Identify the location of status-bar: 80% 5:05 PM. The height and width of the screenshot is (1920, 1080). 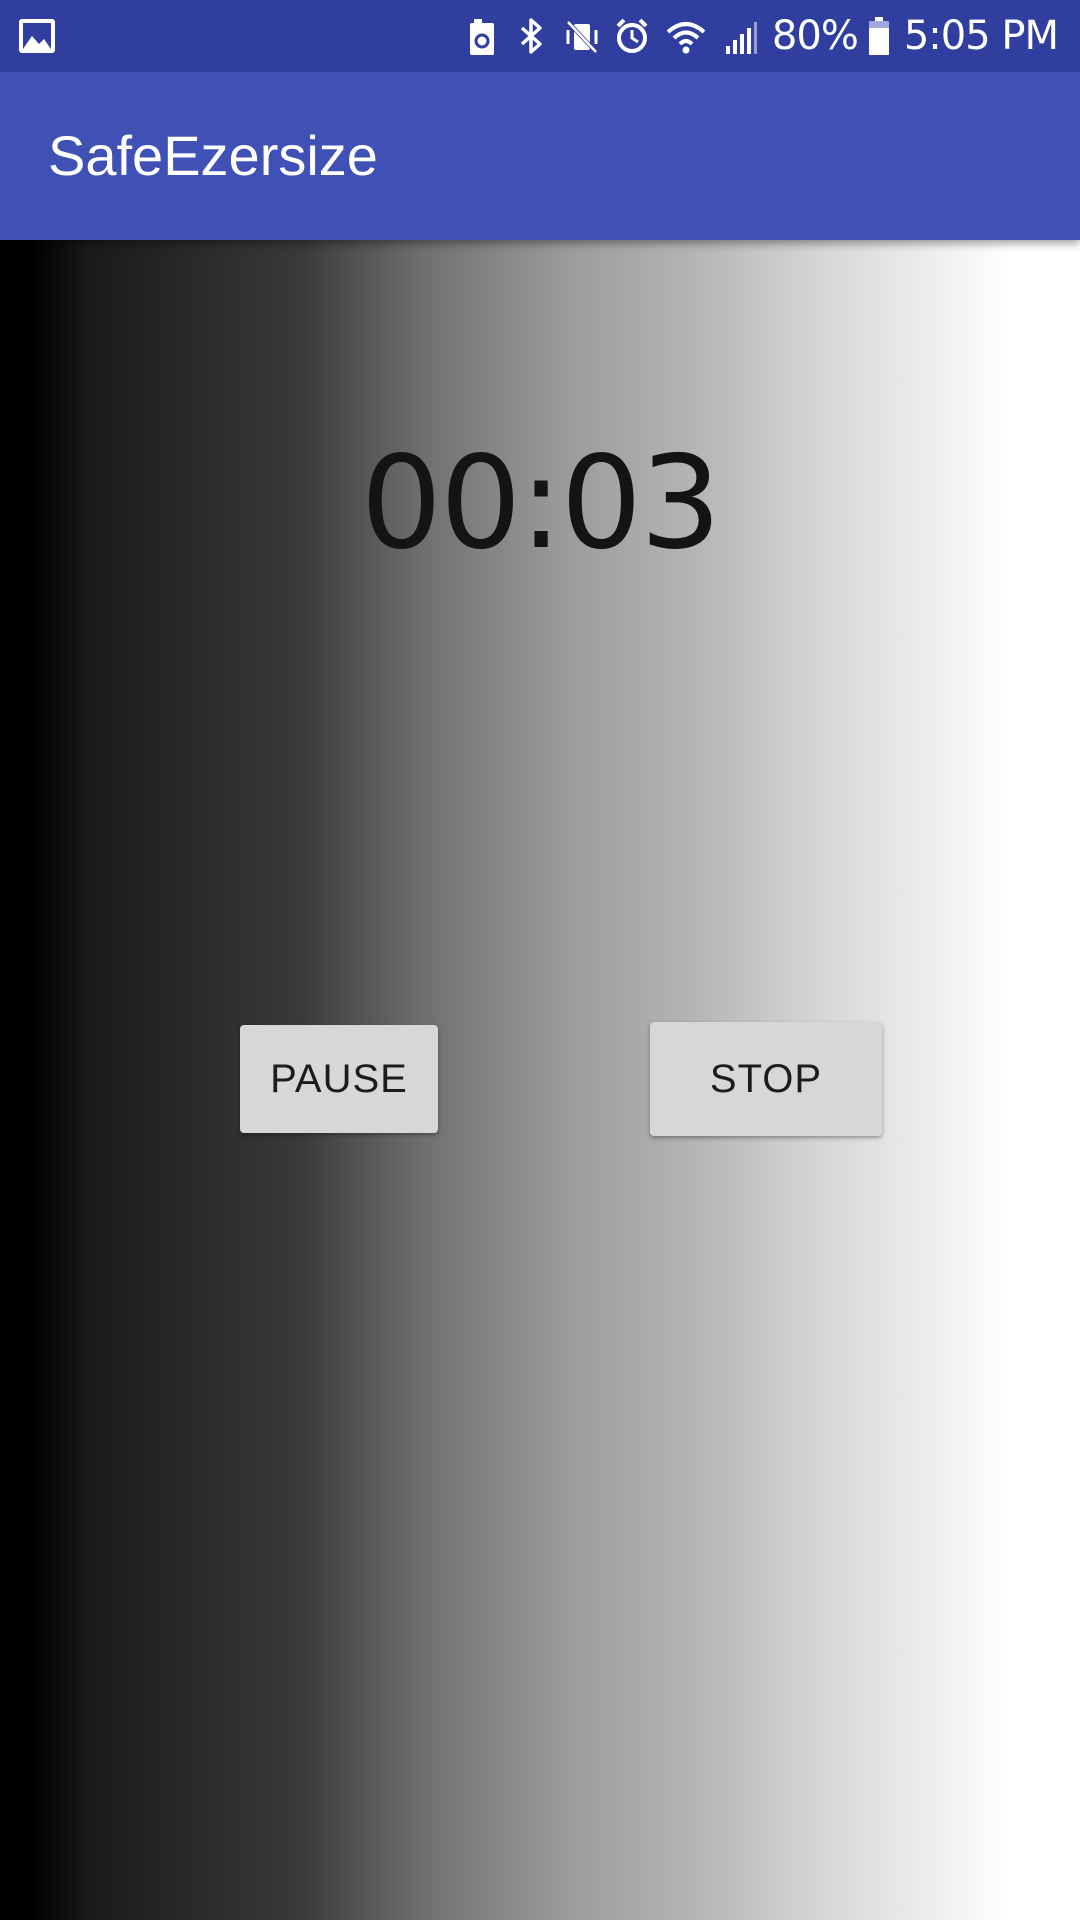
(540, 36).